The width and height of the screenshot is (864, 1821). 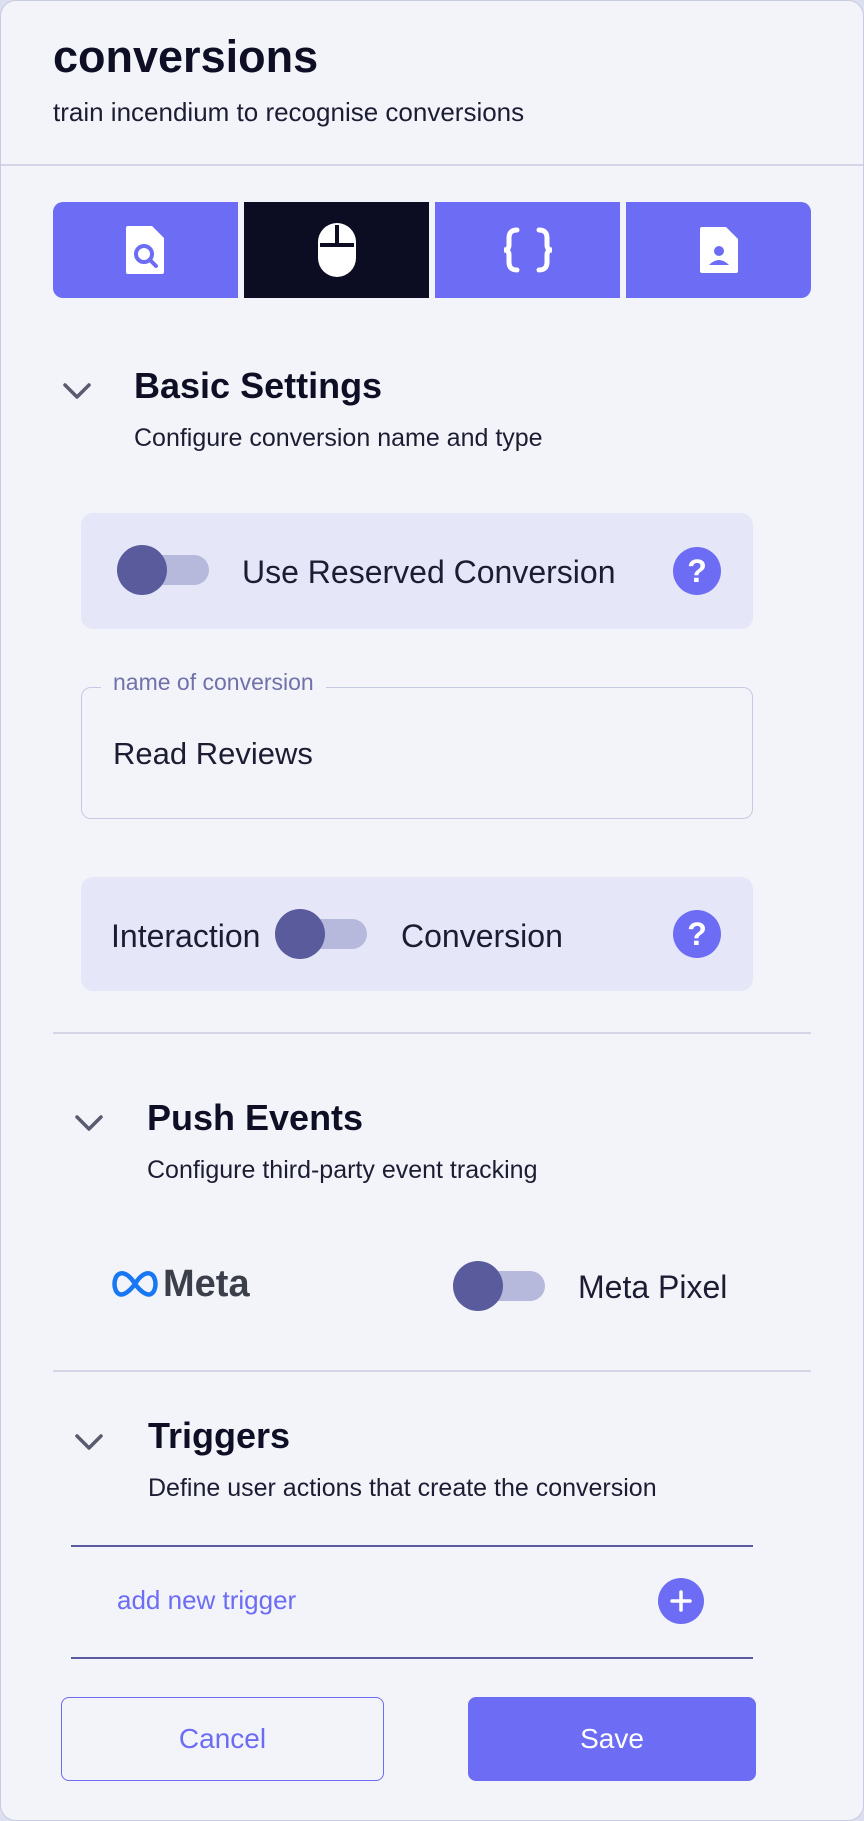 I want to click on meta-pixel-label: Meta Pixel, so click(x=653, y=1287).